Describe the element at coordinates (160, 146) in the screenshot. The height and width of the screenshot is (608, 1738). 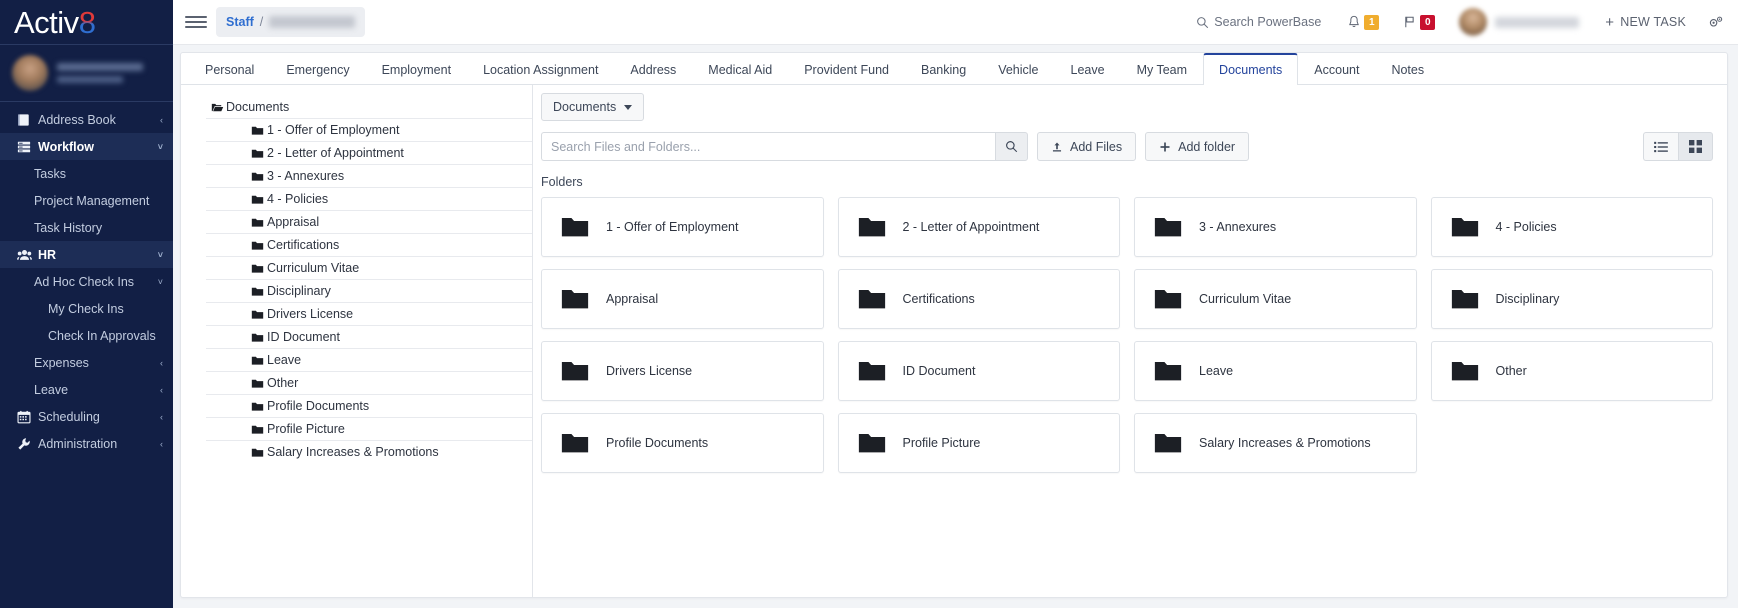
I see `chevron-down-icon: ˅` at that location.